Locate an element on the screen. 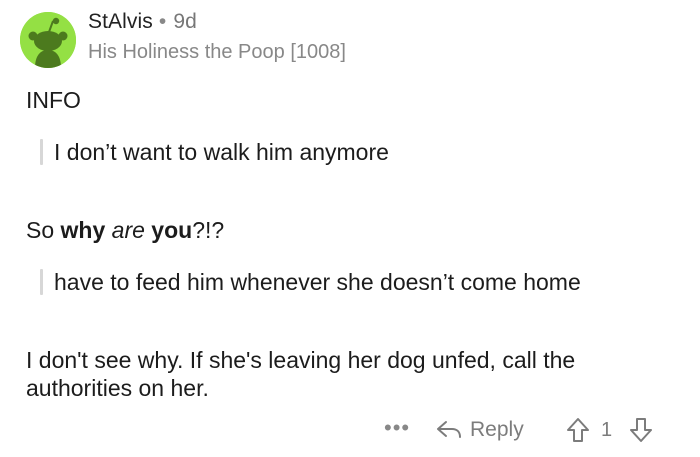 The height and width of the screenshot is (457, 700). user-avatar is located at coordinates (48, 40).